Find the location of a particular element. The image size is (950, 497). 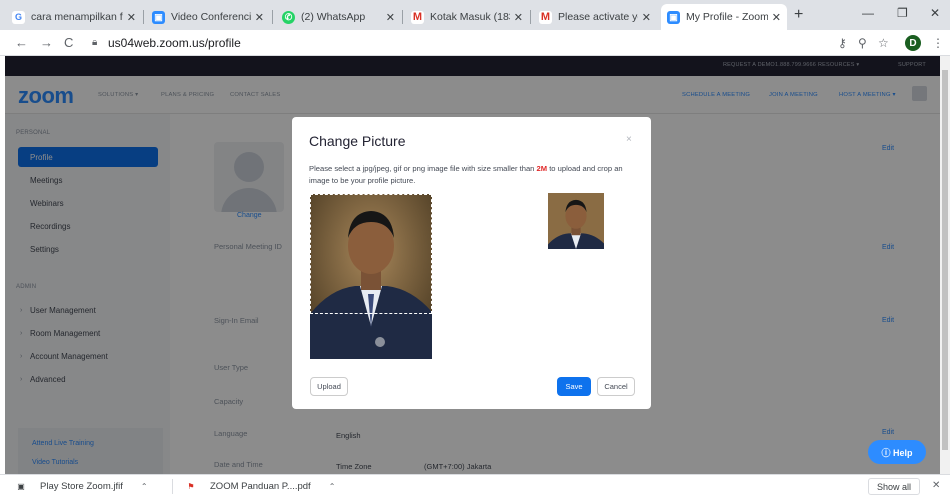

tab-whatsapp: ✆ (2) WhatsApp ✕ is located at coordinates (338, 17).